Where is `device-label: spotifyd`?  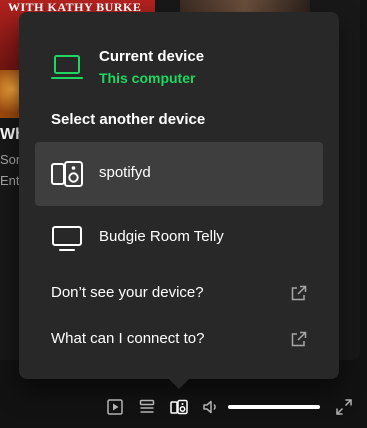
device-label: spotifyd is located at coordinates (125, 172).